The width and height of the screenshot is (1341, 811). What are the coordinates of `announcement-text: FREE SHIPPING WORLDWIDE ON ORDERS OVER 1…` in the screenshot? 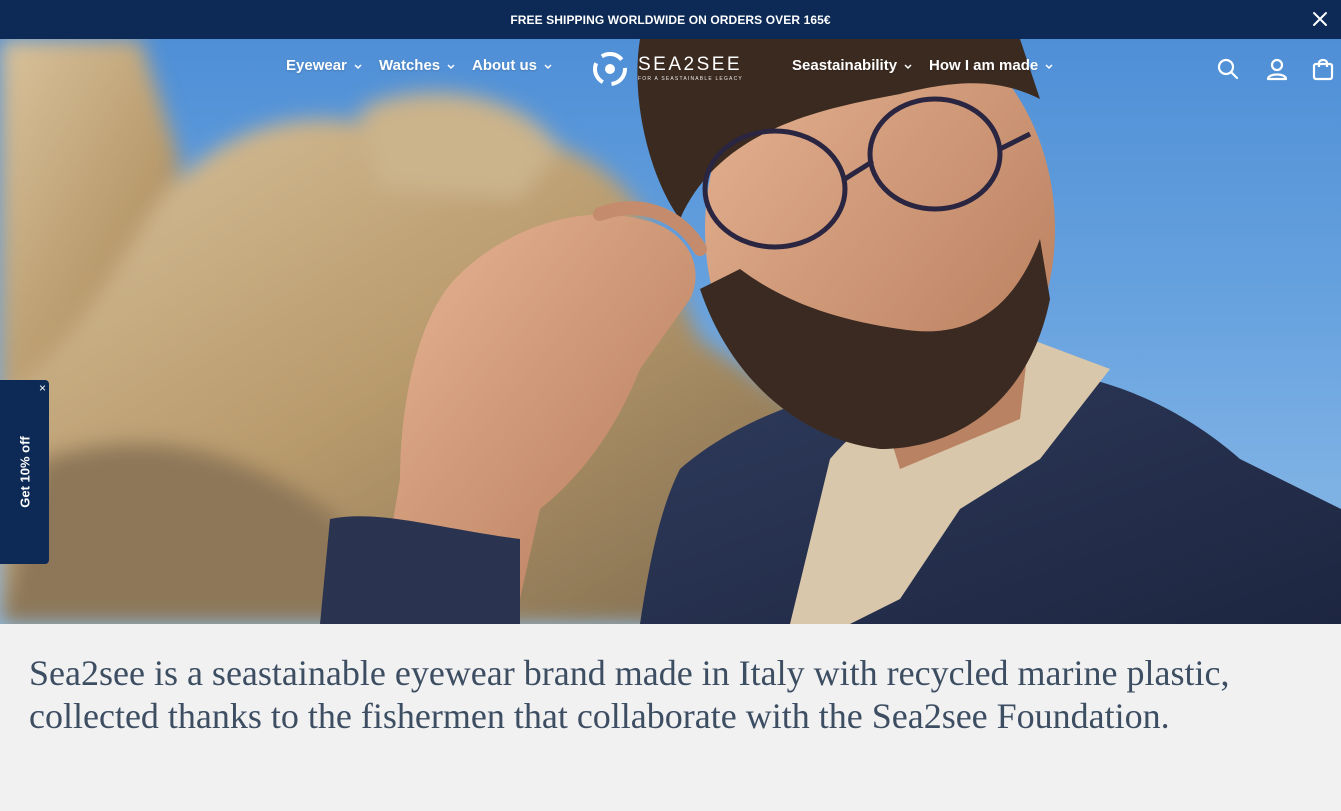 It's located at (670, 19).